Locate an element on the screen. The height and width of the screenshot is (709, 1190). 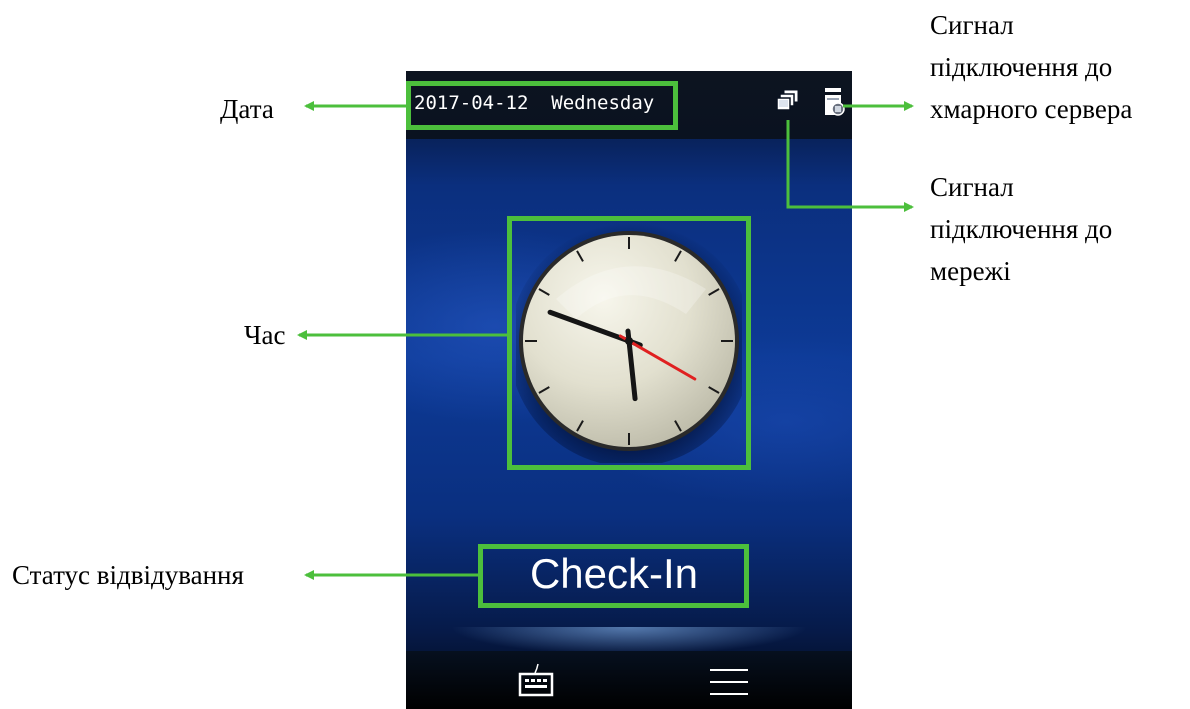
date-highlight-box is located at coordinates (542, 105).